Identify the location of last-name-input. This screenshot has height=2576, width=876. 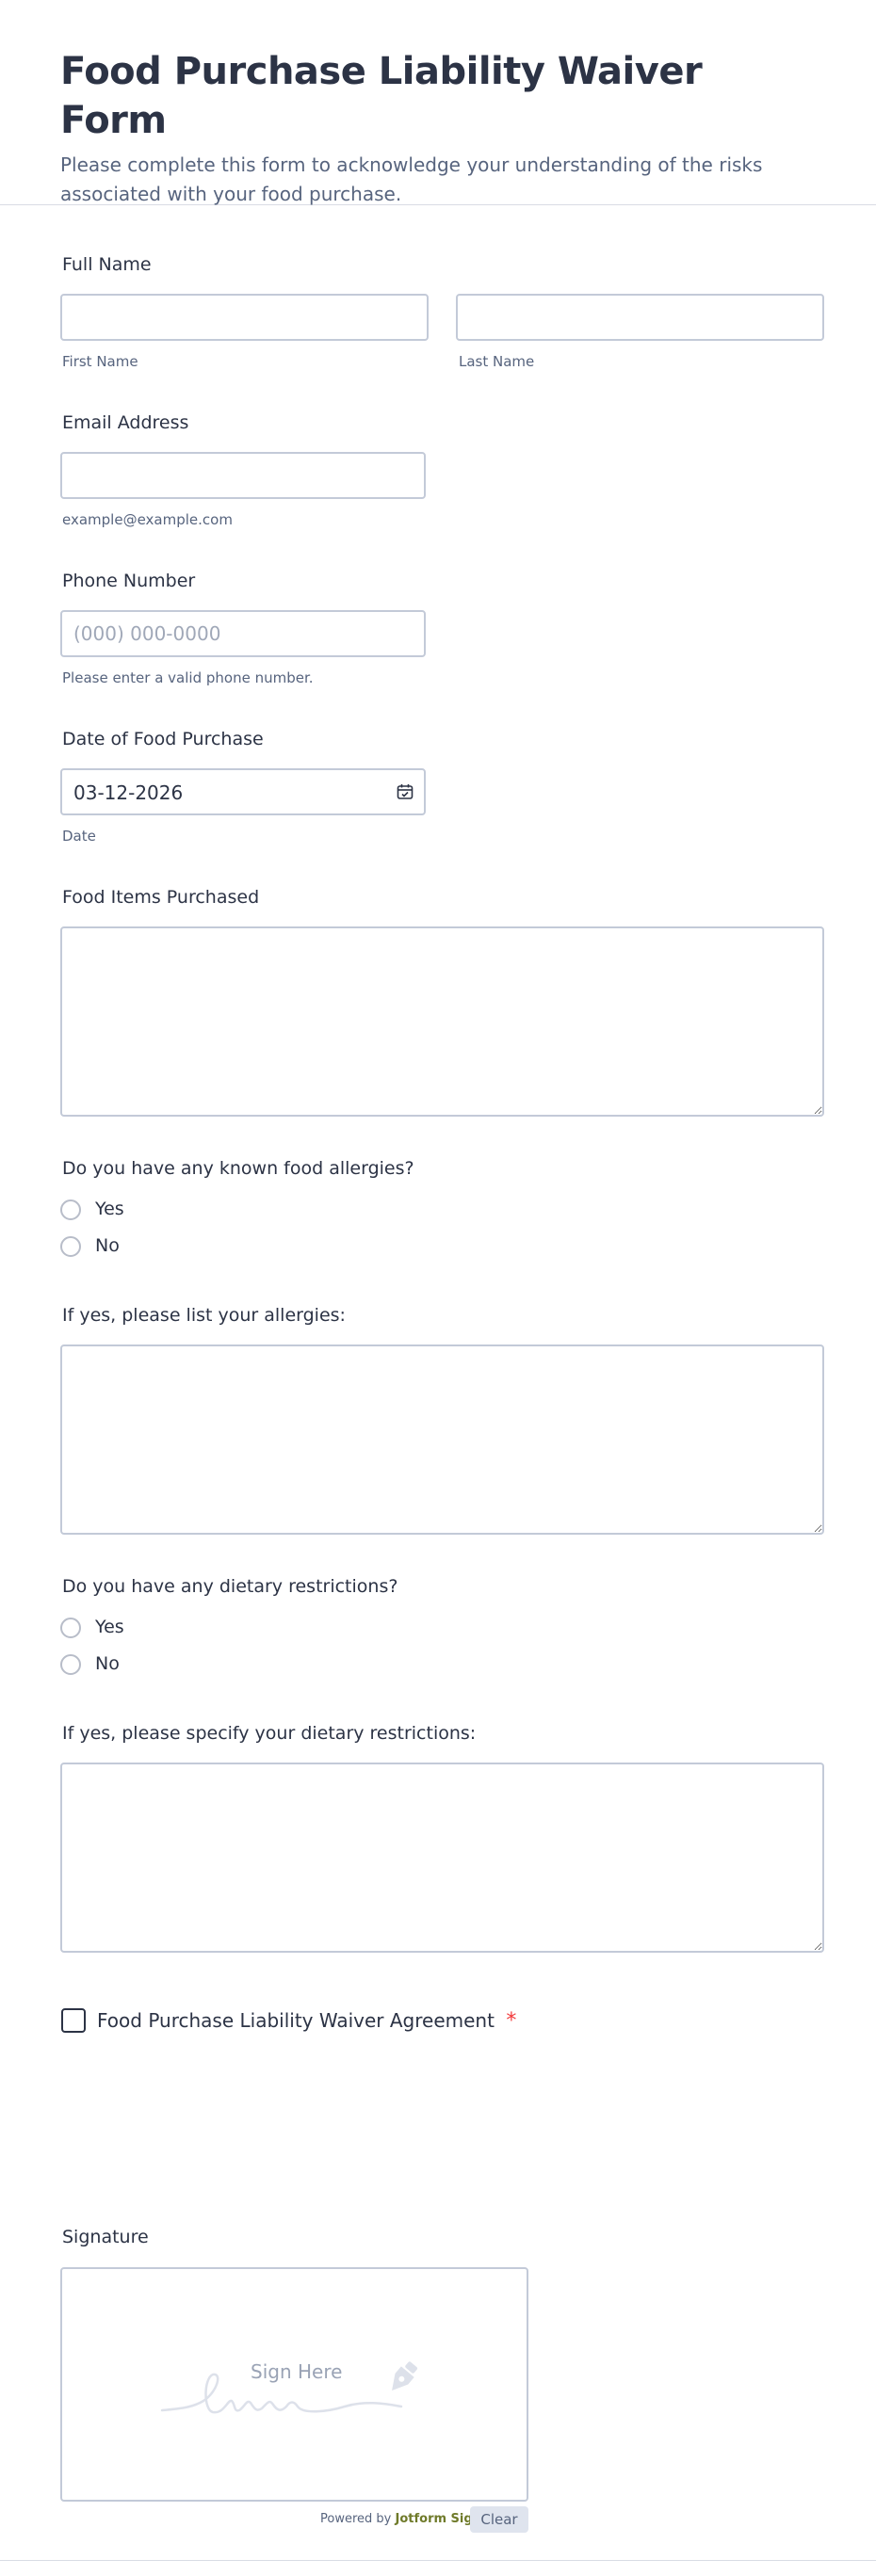
(640, 317).